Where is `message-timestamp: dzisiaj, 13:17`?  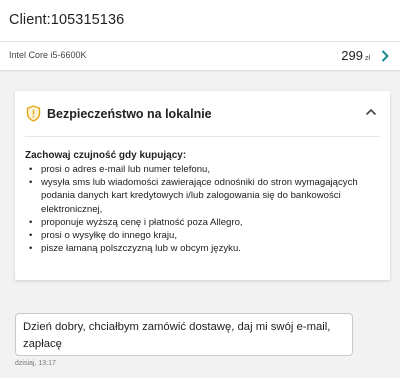 message-timestamp: dzisiaj, 13:17 is located at coordinates (35, 363).